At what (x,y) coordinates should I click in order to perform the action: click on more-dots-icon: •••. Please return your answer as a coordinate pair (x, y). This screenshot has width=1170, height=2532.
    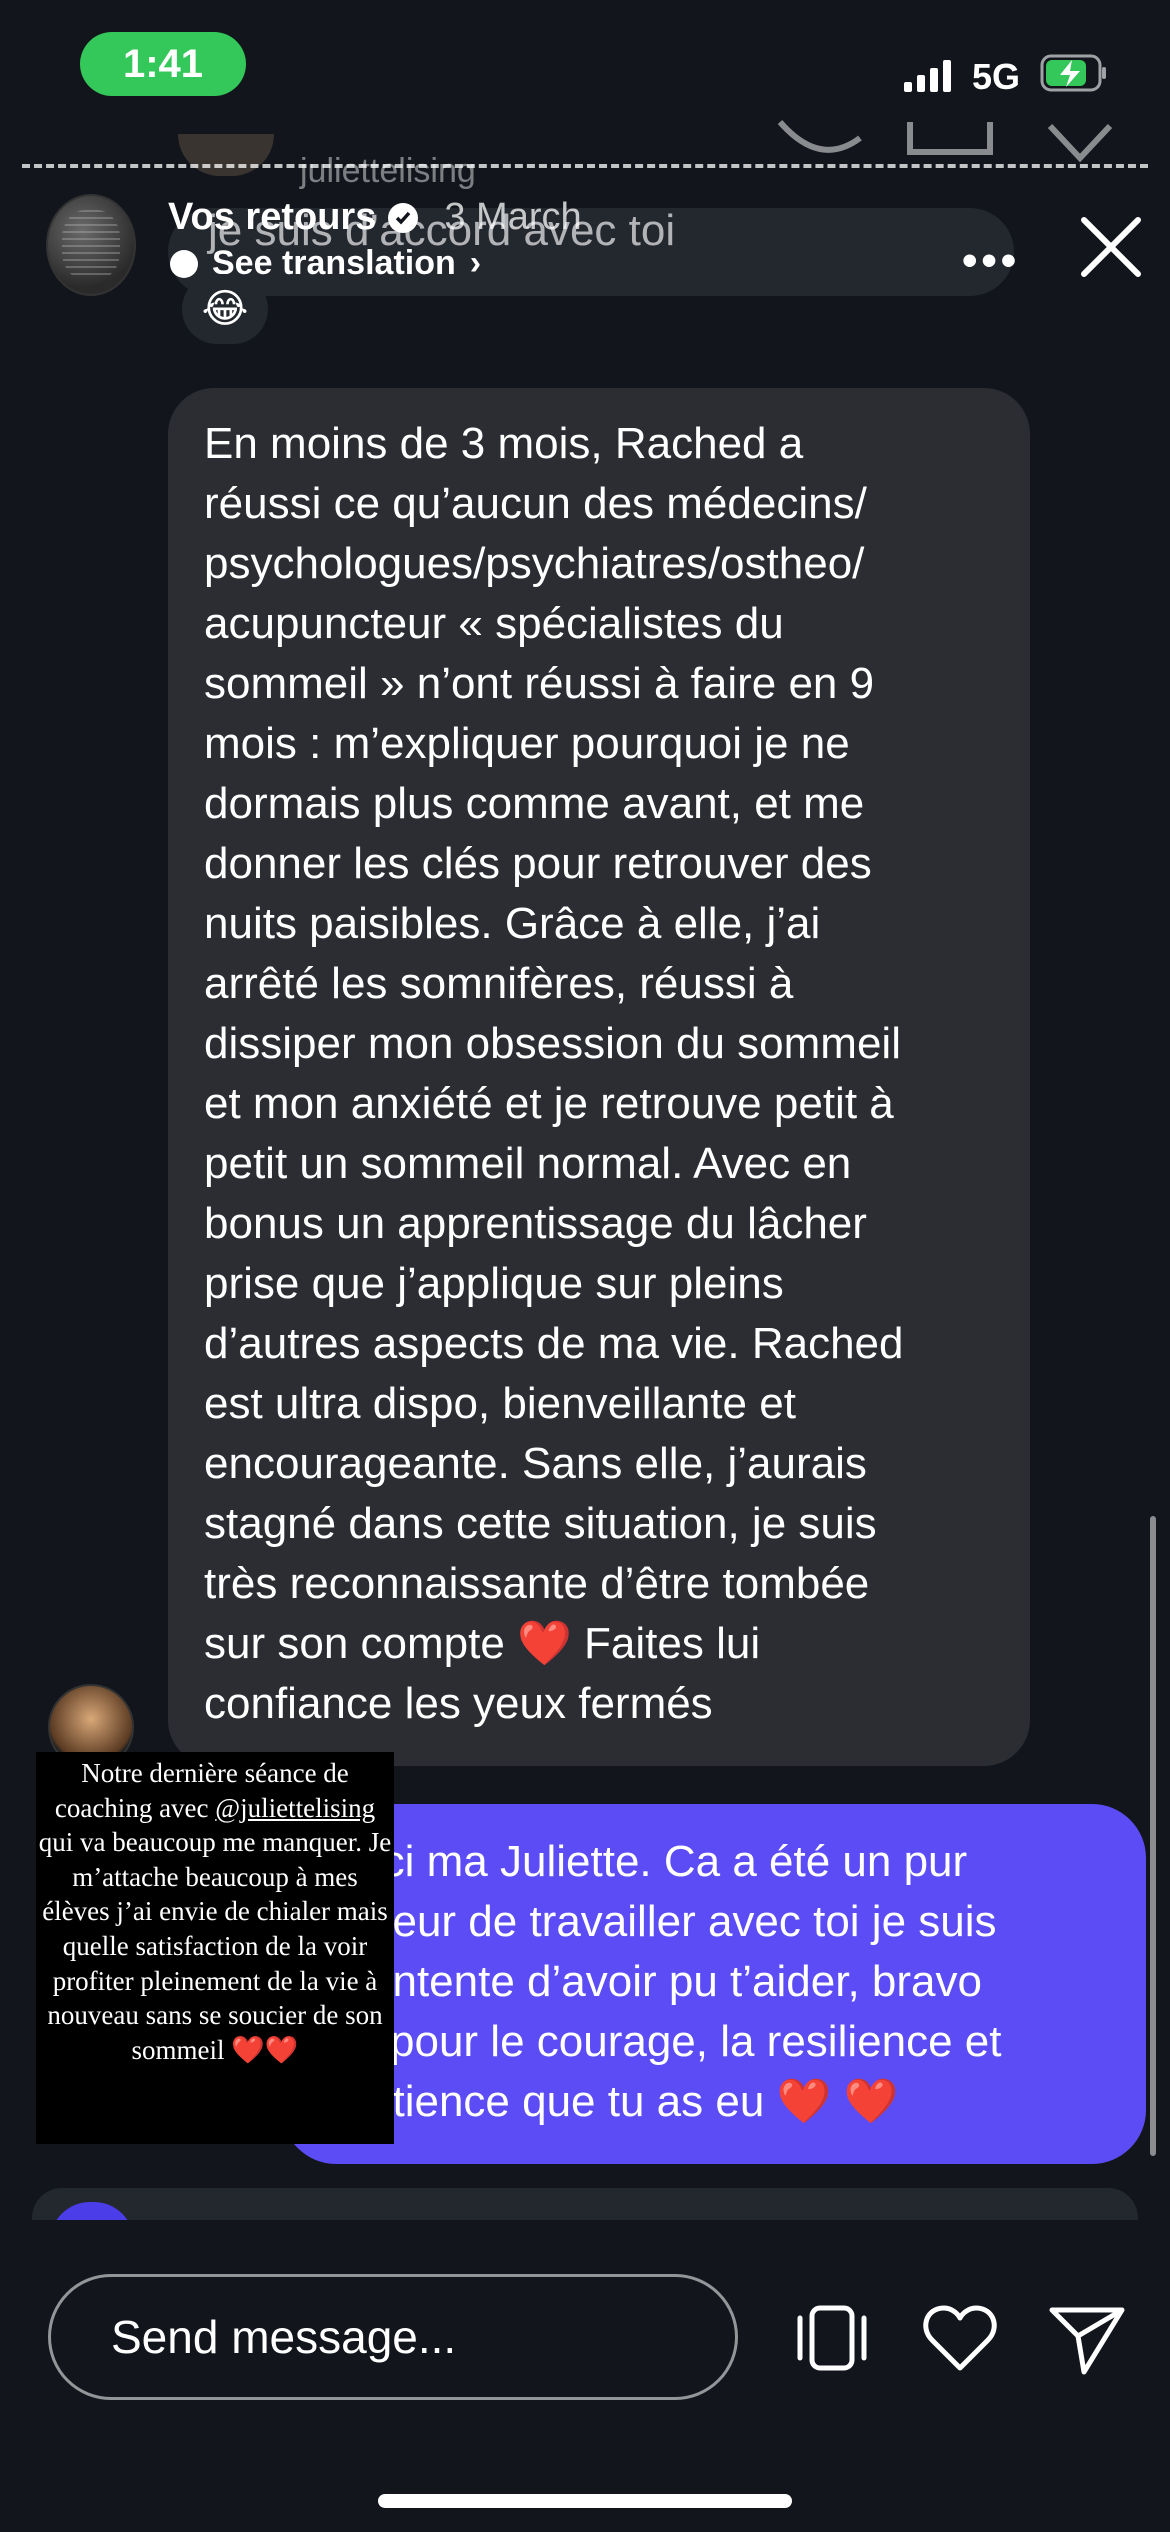
    Looking at the image, I should click on (991, 261).